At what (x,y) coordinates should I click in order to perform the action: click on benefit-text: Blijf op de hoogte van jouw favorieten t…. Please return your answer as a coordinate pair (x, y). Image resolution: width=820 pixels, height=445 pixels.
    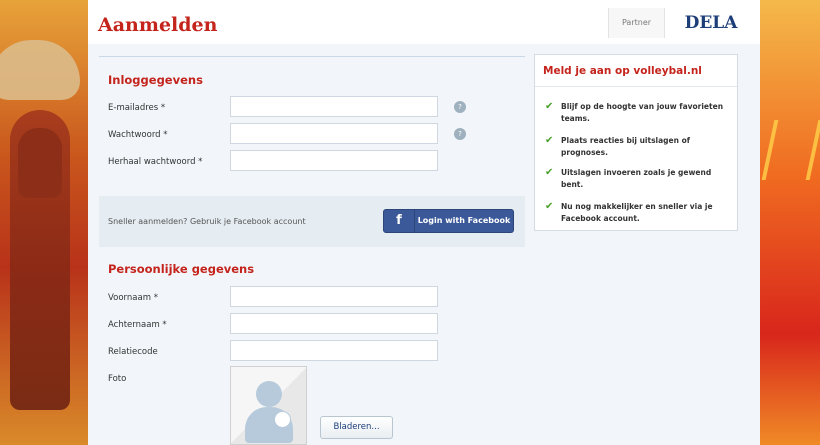
    Looking at the image, I should click on (642, 112).